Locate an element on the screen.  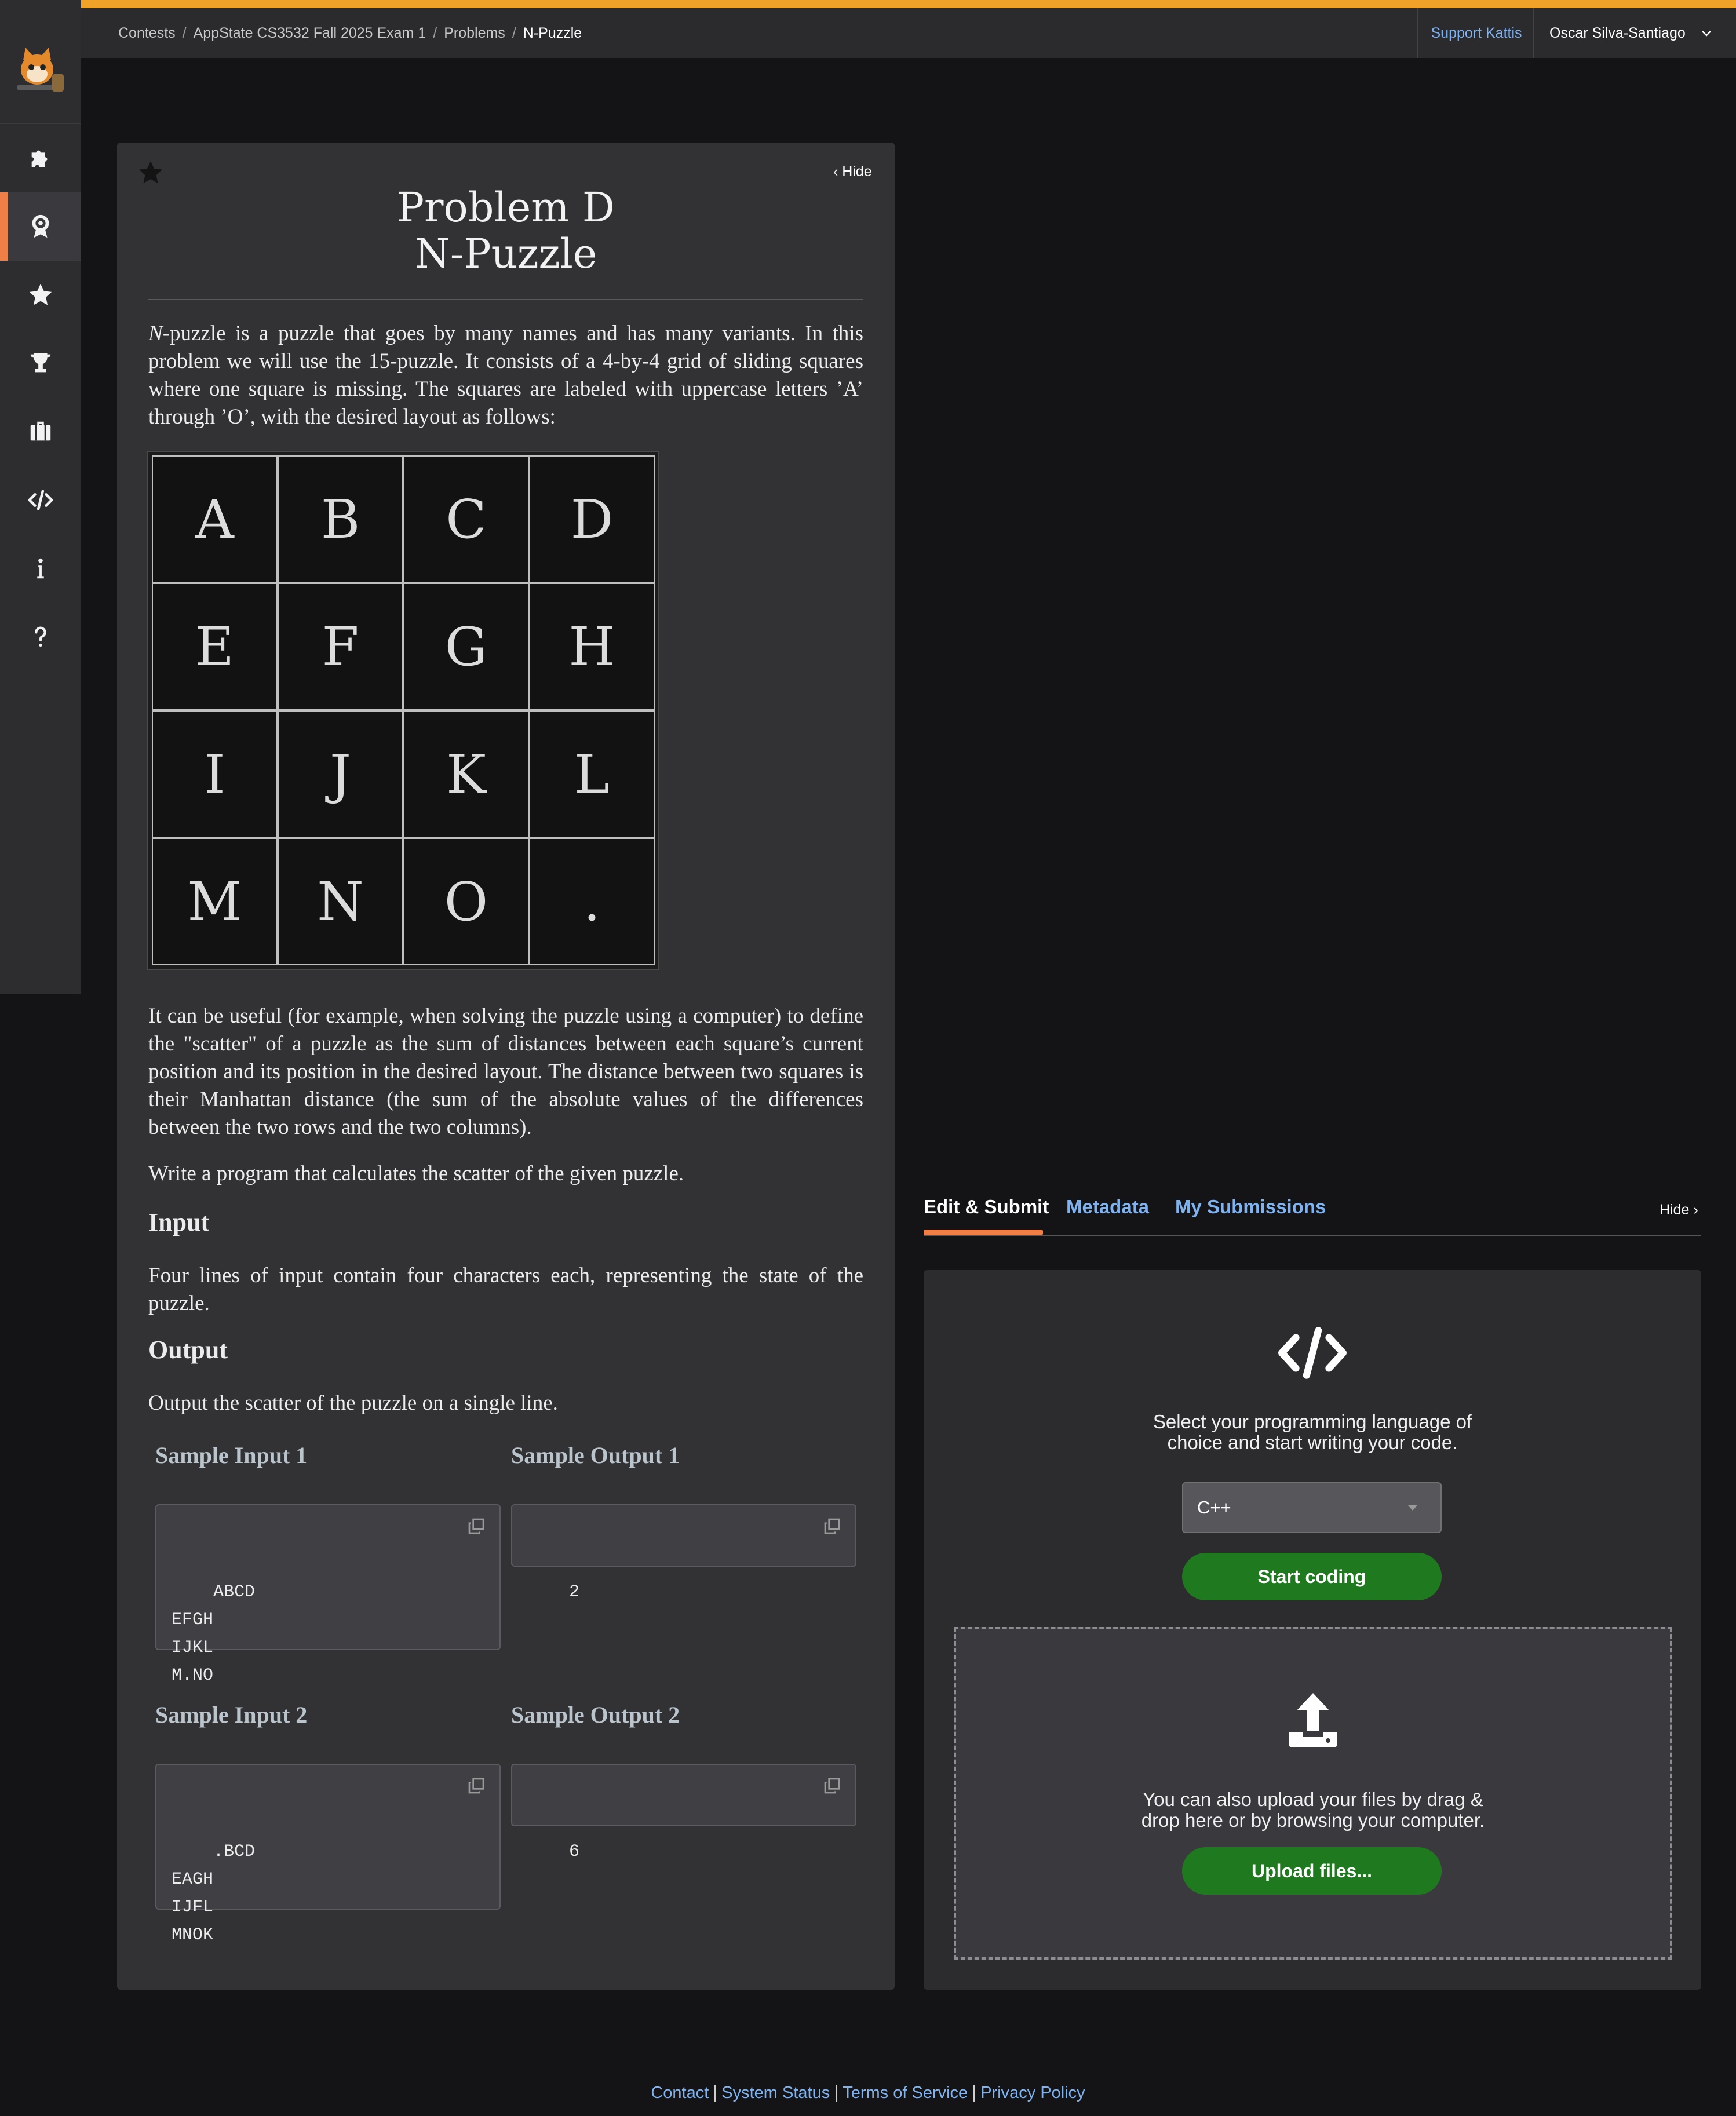
tab-my-submissions: My Submissions is located at coordinates (1250, 1207).